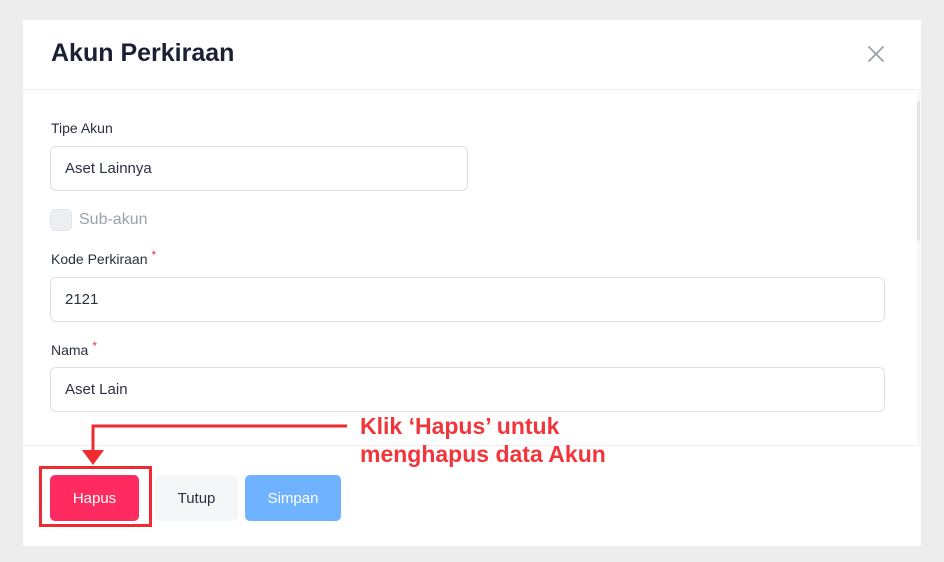  I want to click on annotation-line-2: menghapus data Akun, so click(483, 454).